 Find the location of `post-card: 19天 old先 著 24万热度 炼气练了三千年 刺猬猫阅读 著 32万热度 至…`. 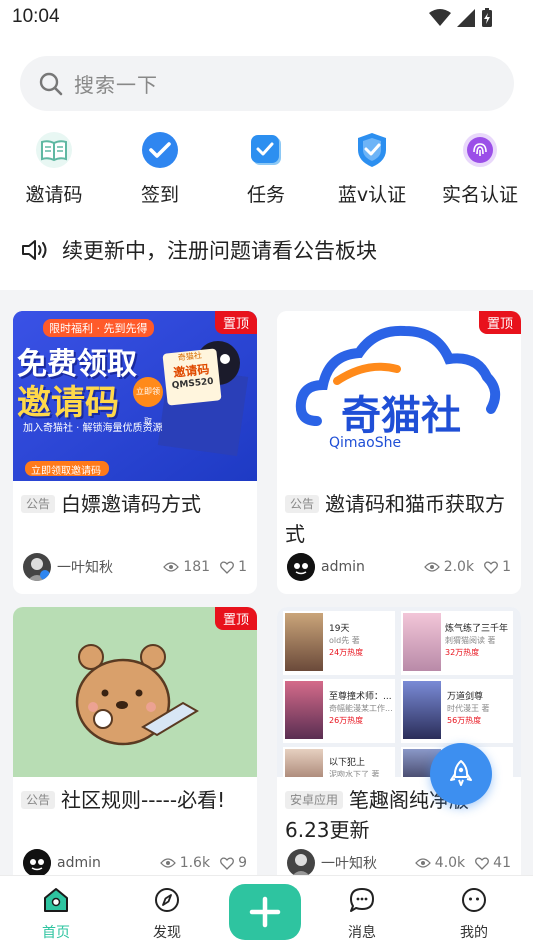

post-card: 19天 old先 著 24万热度 炼气练了三千年 刺猬猫阅读 著 32万热度 至… is located at coordinates (399, 748).